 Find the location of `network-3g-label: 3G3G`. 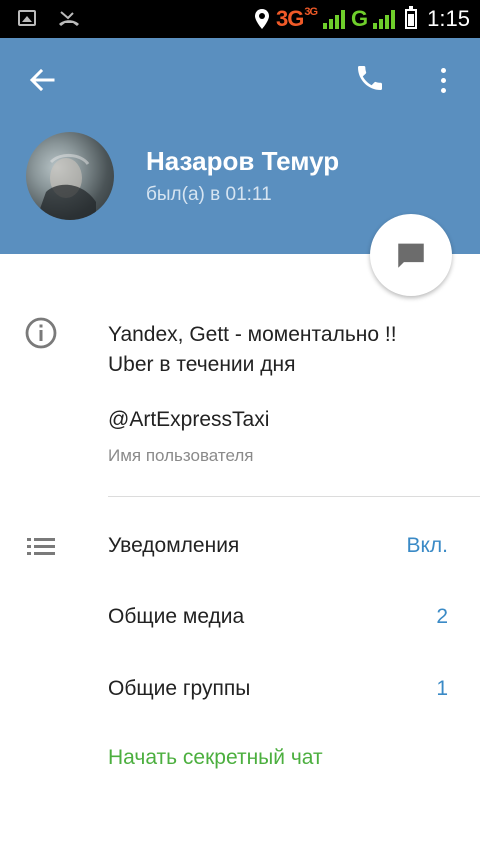

network-3g-label: 3G3G is located at coordinates (297, 18).